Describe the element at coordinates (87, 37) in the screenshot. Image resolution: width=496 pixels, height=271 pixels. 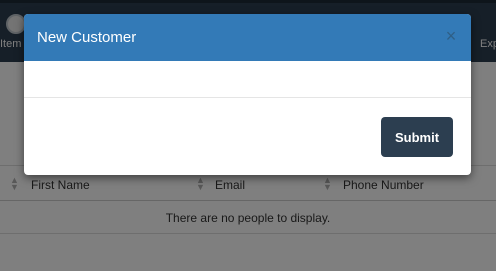
I see `modal-title: New Customer` at that location.